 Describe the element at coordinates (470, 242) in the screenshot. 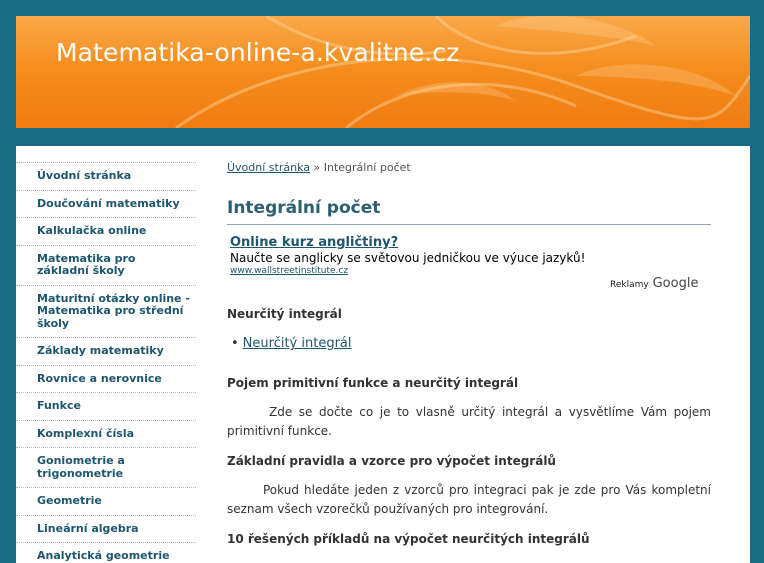

I see `ad-title-link: Online kurz angličtiny?` at that location.